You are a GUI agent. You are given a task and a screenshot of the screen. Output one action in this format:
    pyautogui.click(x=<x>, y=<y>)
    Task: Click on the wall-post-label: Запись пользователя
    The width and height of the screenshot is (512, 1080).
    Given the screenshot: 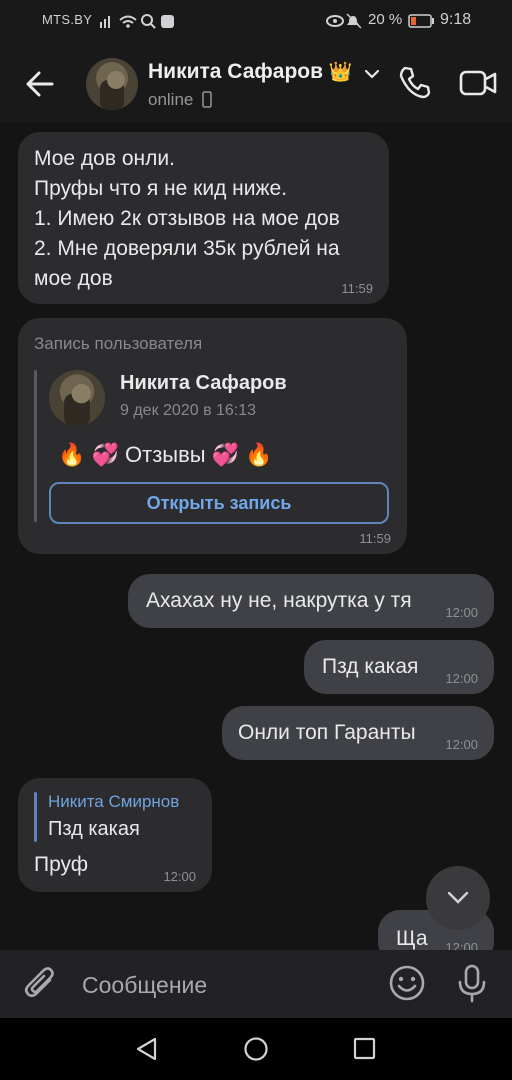 What is the action you would take?
    pyautogui.click(x=118, y=343)
    